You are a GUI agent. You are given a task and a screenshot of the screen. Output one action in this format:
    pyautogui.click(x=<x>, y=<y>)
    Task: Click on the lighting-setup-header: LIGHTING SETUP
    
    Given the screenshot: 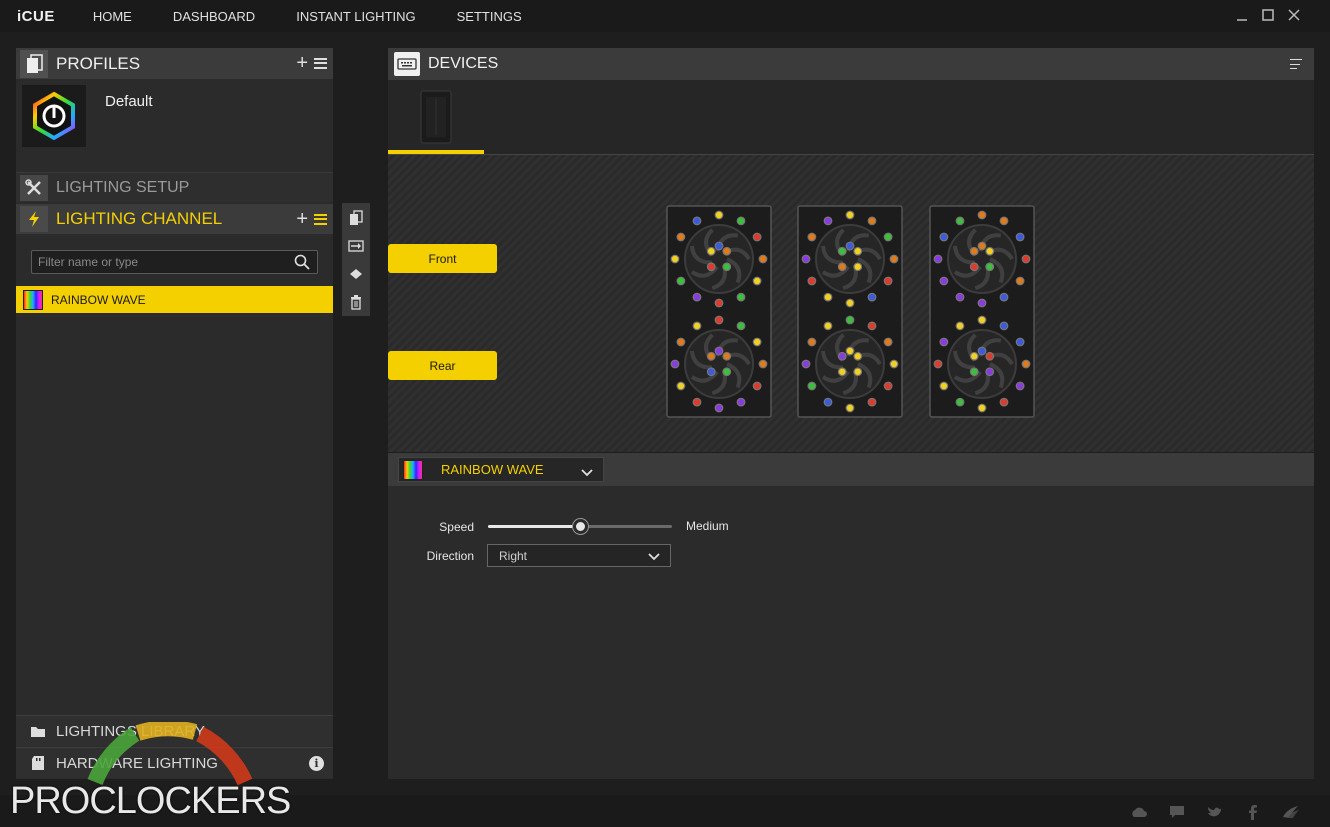 What is the action you would take?
    pyautogui.click(x=174, y=187)
    